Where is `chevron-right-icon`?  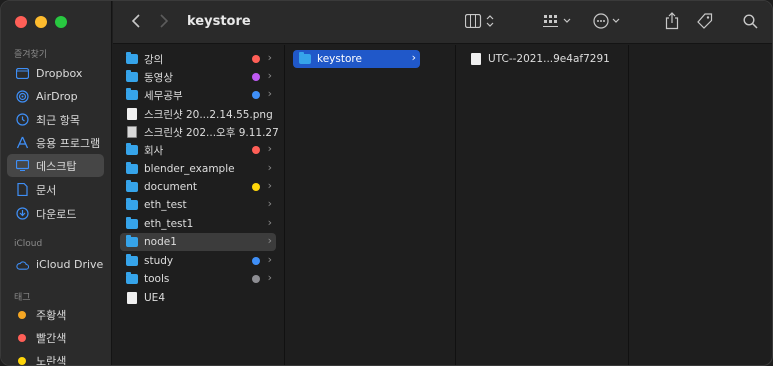
chevron-right-icon is located at coordinates (164, 21).